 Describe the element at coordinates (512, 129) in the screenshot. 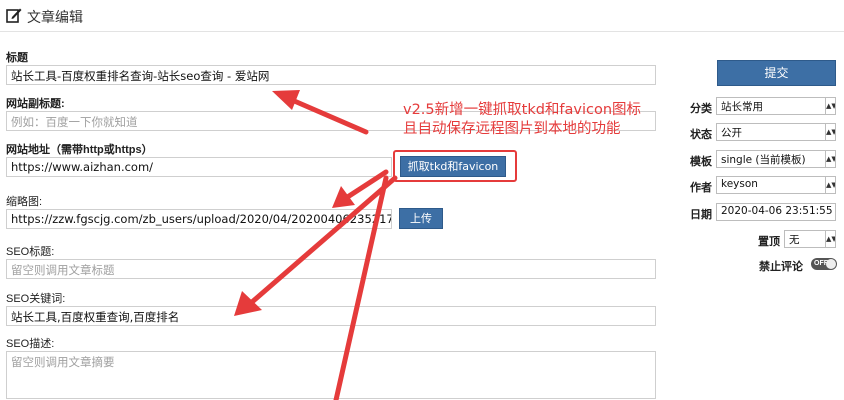

I see `annotation-line-2: 且自动保存远程图片到本地的功能` at that location.